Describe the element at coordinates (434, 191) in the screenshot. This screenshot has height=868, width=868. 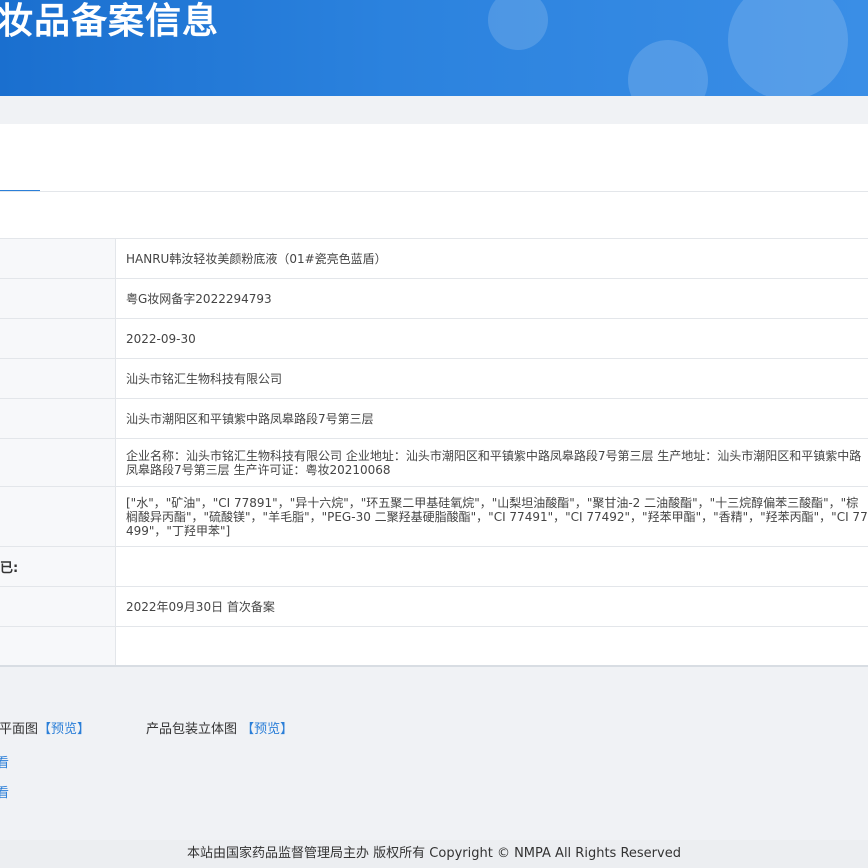
I see `tab-divider` at that location.